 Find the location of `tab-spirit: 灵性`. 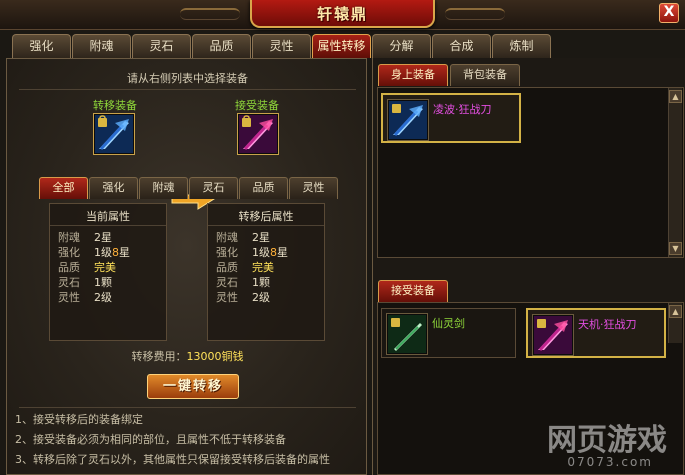

tab-spirit: 灵性 is located at coordinates (281, 46).